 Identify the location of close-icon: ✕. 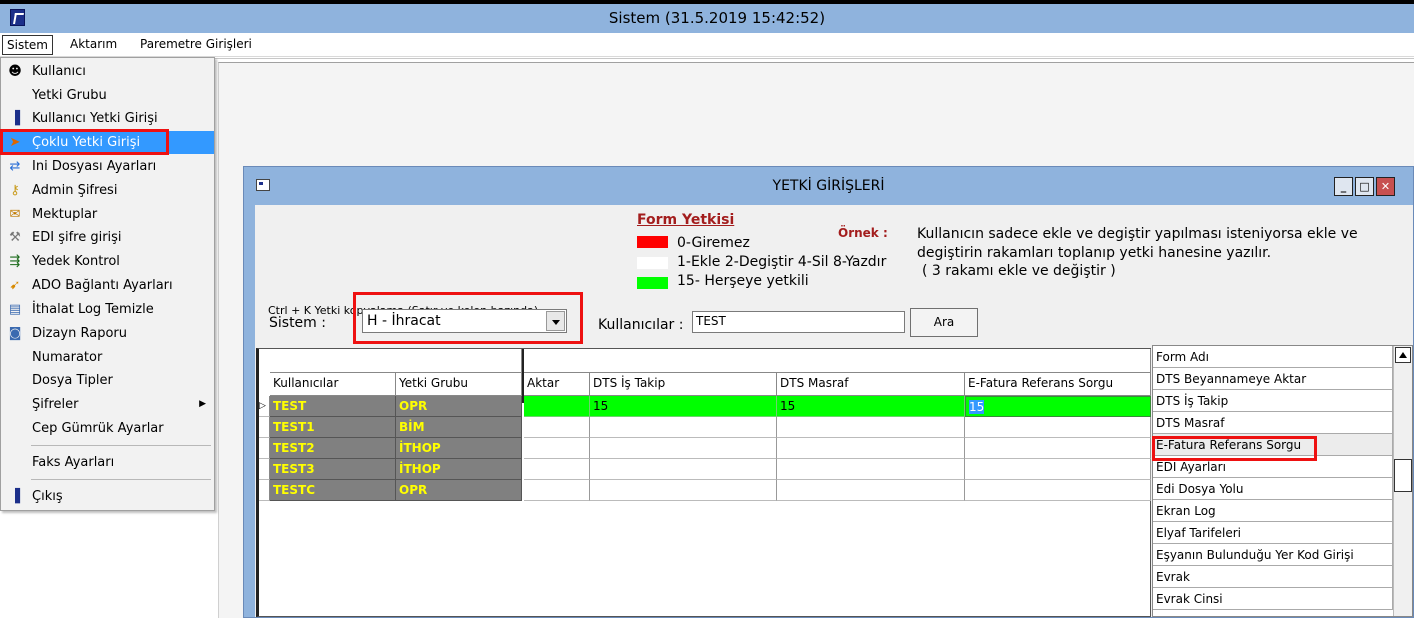
(1385, 186).